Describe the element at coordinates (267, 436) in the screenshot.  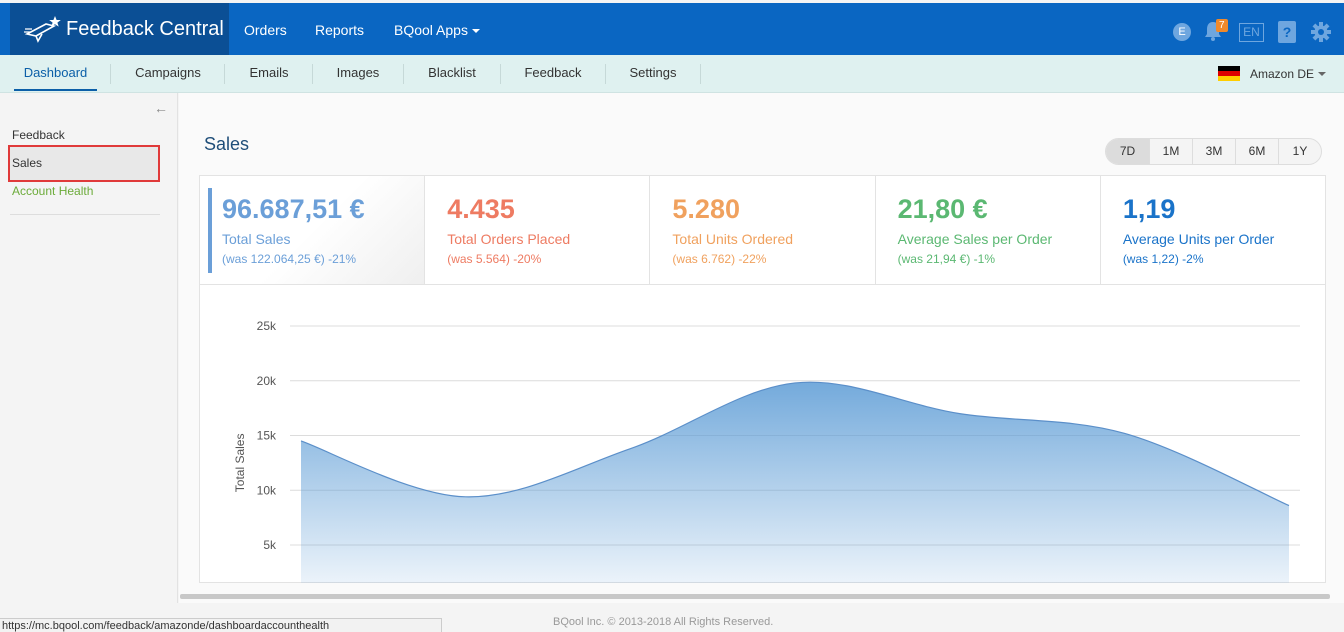
I see `y-tick-label: 15k` at that location.